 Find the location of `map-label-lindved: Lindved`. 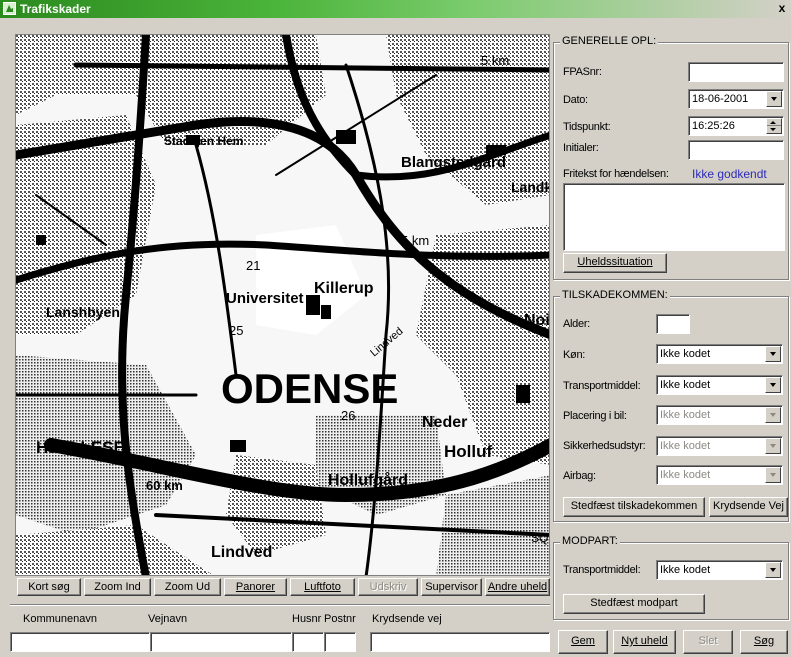

map-label-lindved: Lindved is located at coordinates (241, 552).